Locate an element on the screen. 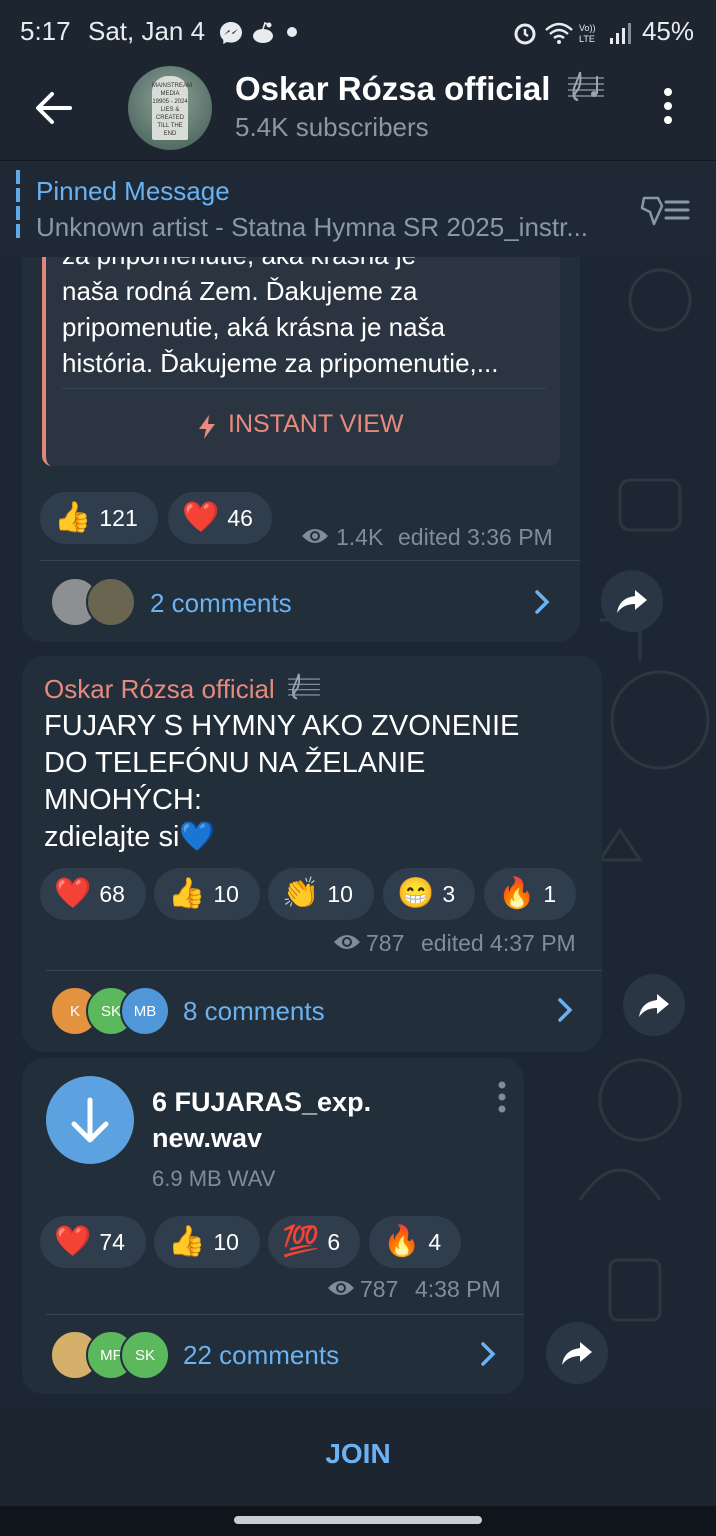 The height and width of the screenshot is (1536, 716). status-date: Sat, Jan 4 is located at coordinates (147, 31).